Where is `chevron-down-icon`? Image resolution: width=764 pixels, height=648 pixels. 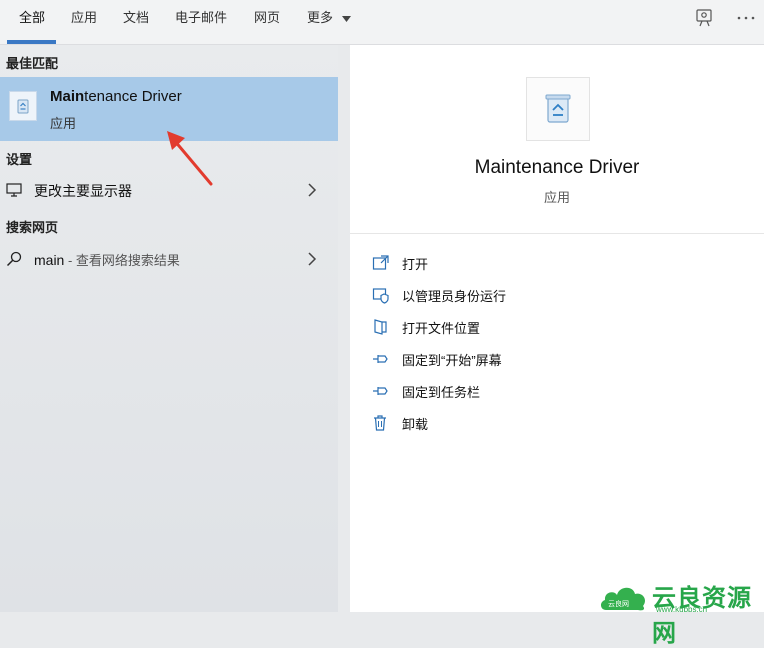
chevron-down-icon is located at coordinates (346, 18).